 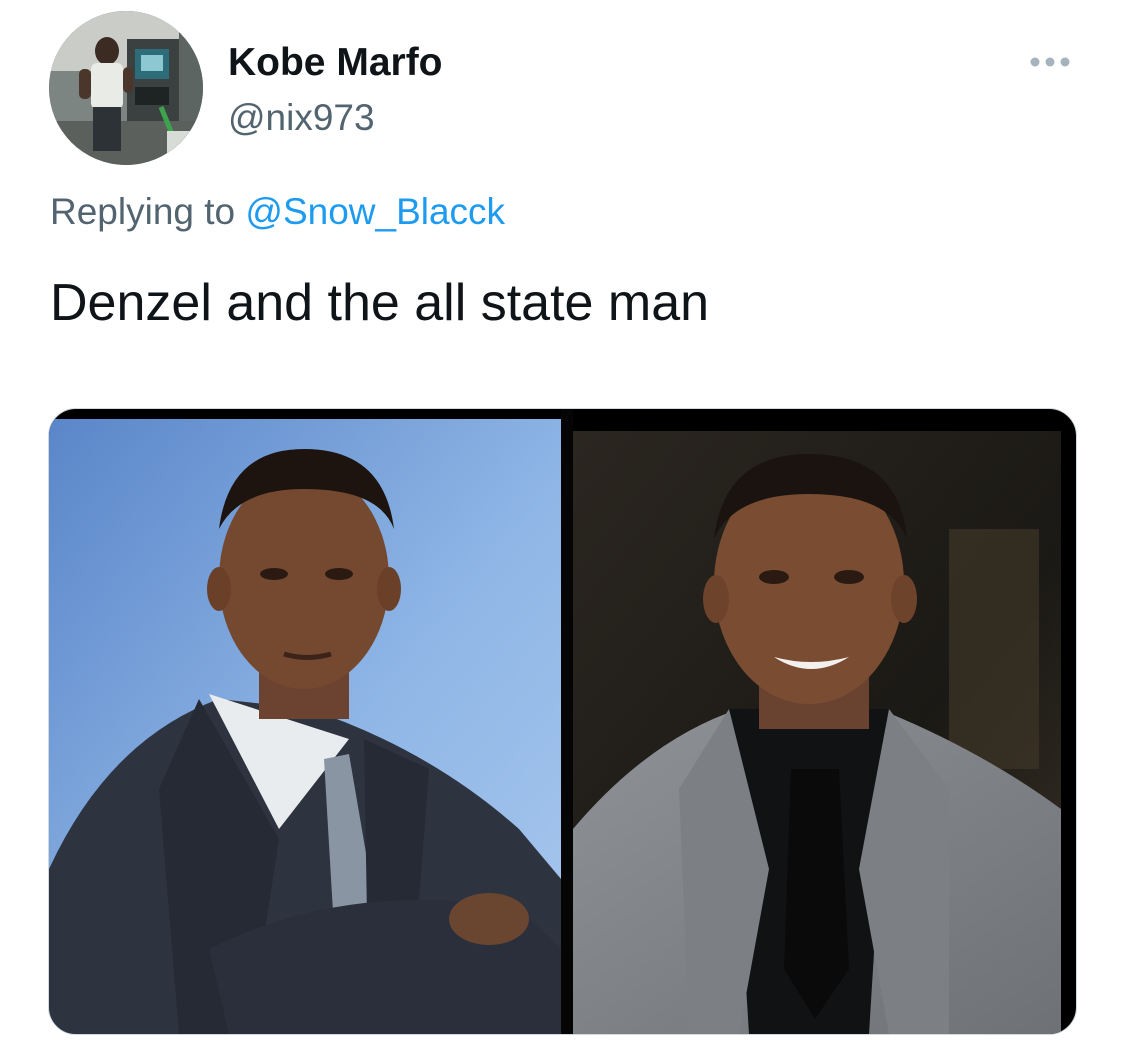 I want to click on replying-to-mention-link: @Snow_Blacck, so click(x=375, y=211).